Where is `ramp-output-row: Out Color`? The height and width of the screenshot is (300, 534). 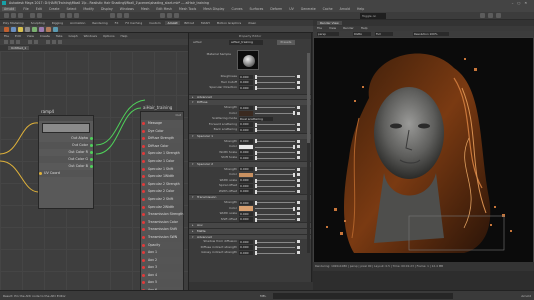
ramp-output-row: Out Color is located at coordinates (66, 145).